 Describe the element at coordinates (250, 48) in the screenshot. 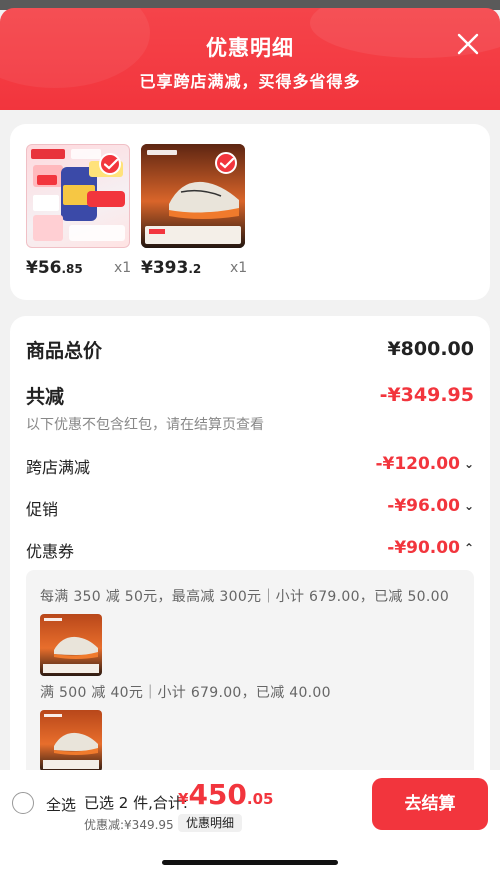

I see `page-title: 优惠明细` at that location.